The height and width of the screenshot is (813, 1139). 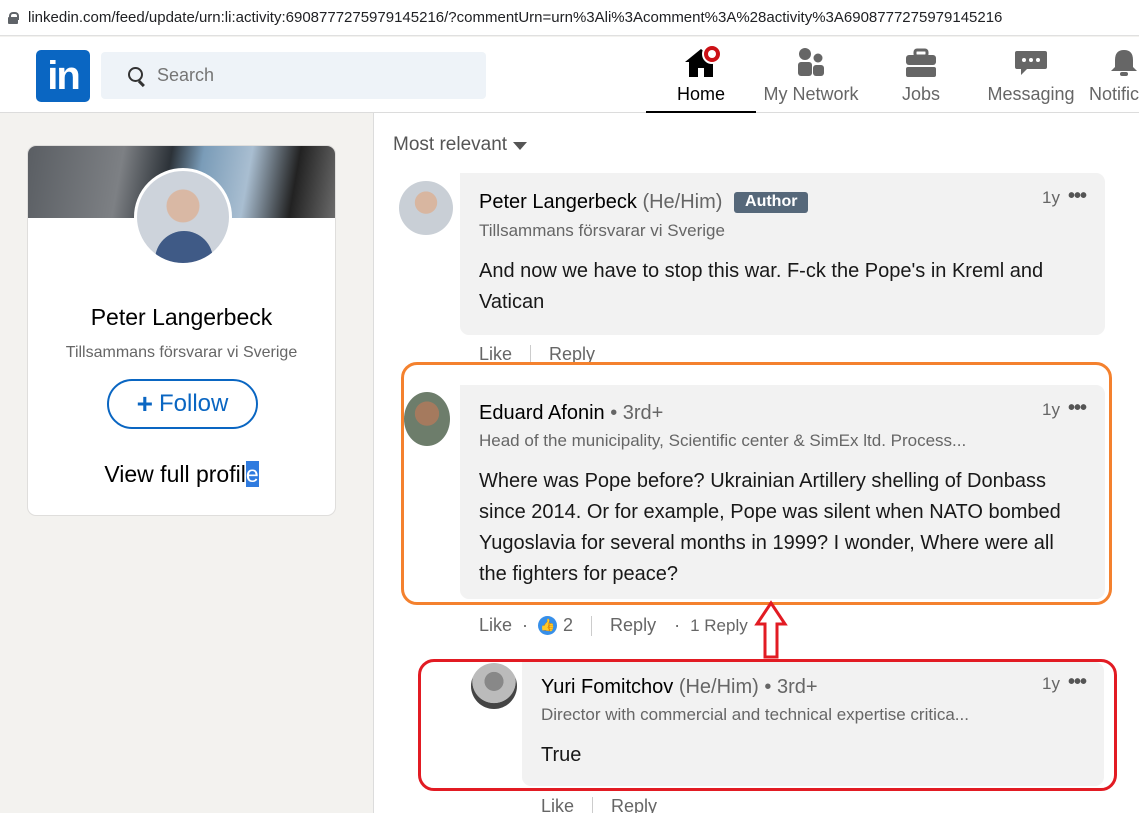 I want to click on nav-network-label: My Network, so click(x=811, y=94).